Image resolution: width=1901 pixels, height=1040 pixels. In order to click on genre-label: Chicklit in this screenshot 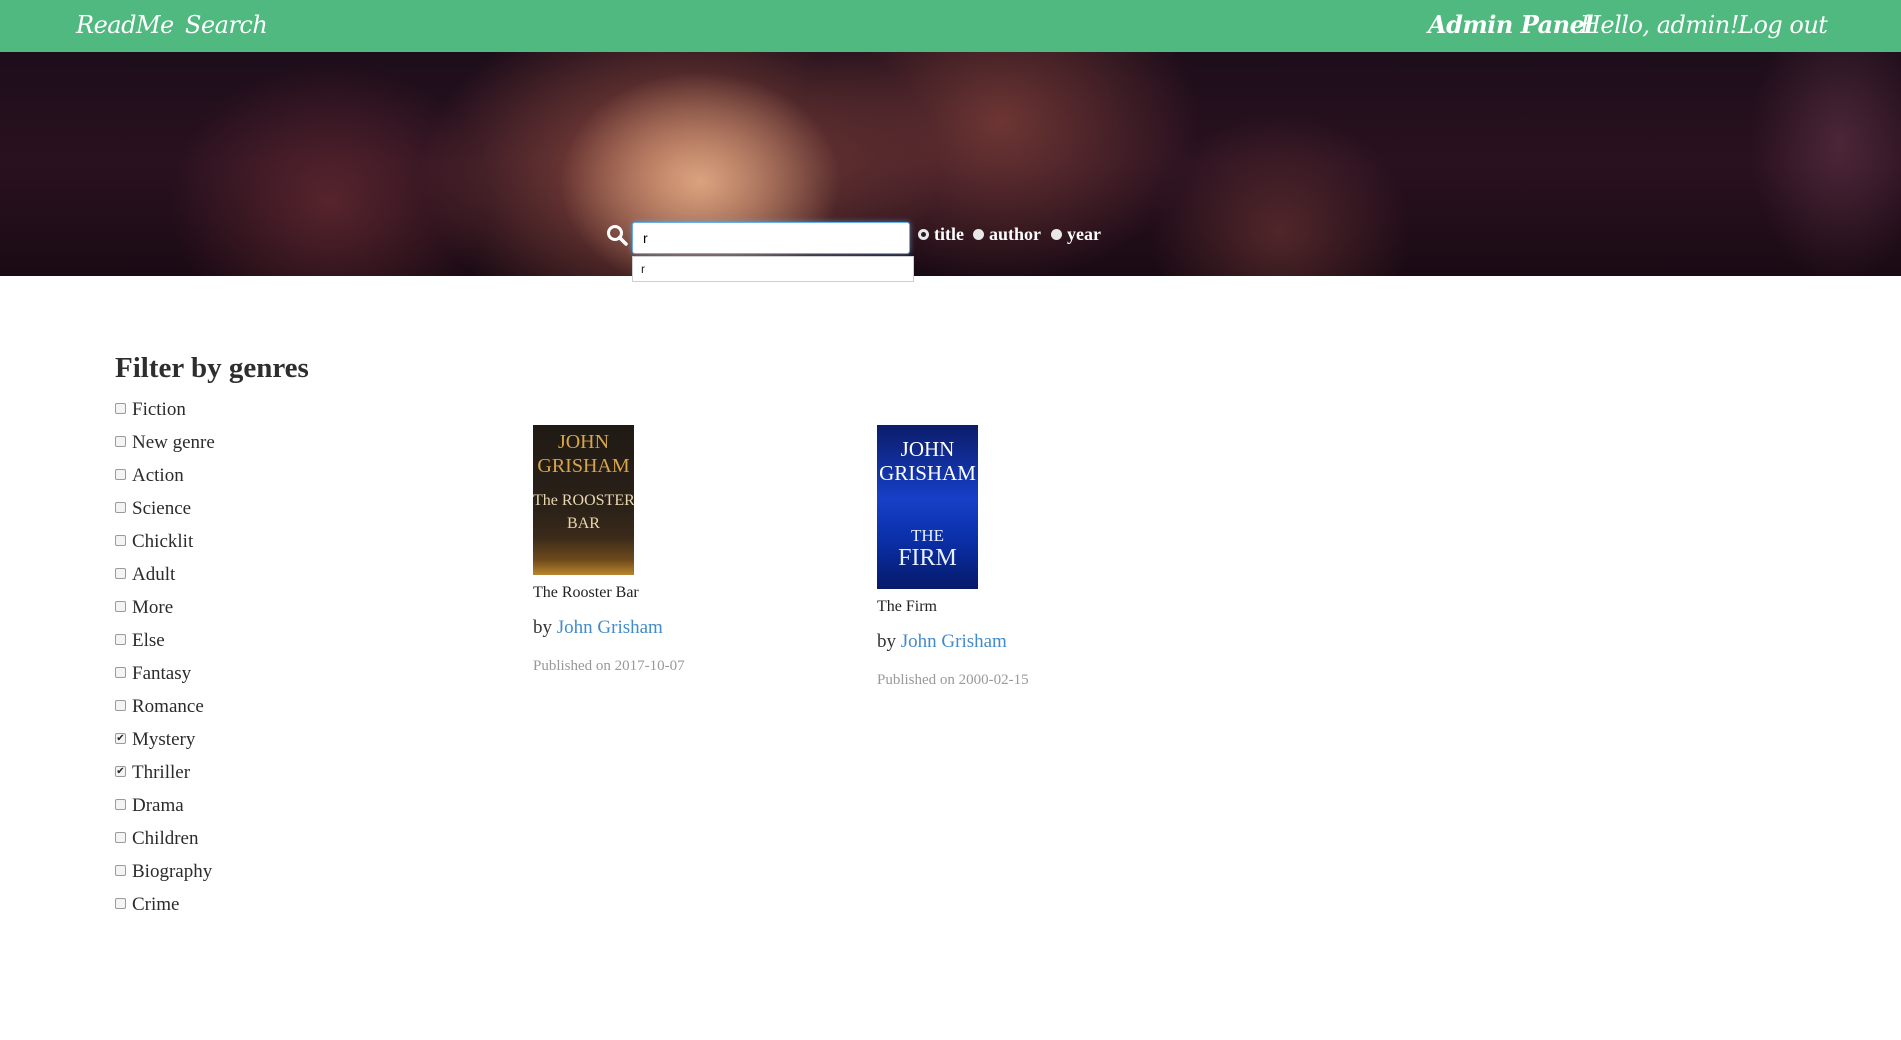, I will do `click(163, 541)`.